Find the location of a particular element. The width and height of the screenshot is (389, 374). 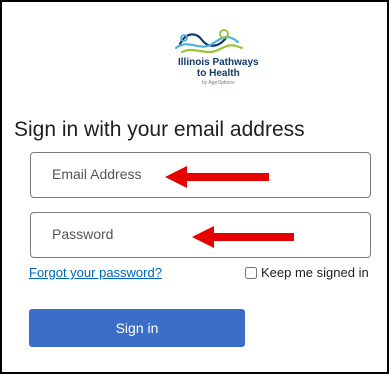

keep-signed-in-checkbox is located at coordinates (251, 272).